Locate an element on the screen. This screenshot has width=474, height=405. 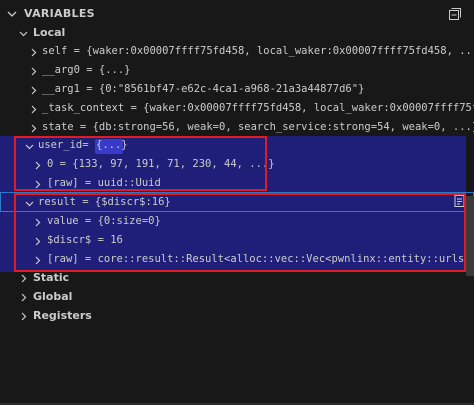
variable-arg0-text: __arg0 = {...} is located at coordinates (86, 70).